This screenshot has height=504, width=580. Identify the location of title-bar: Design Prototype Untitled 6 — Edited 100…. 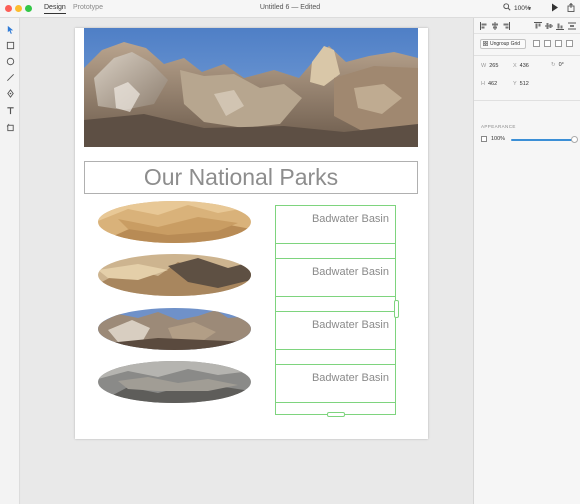
(290, 9).